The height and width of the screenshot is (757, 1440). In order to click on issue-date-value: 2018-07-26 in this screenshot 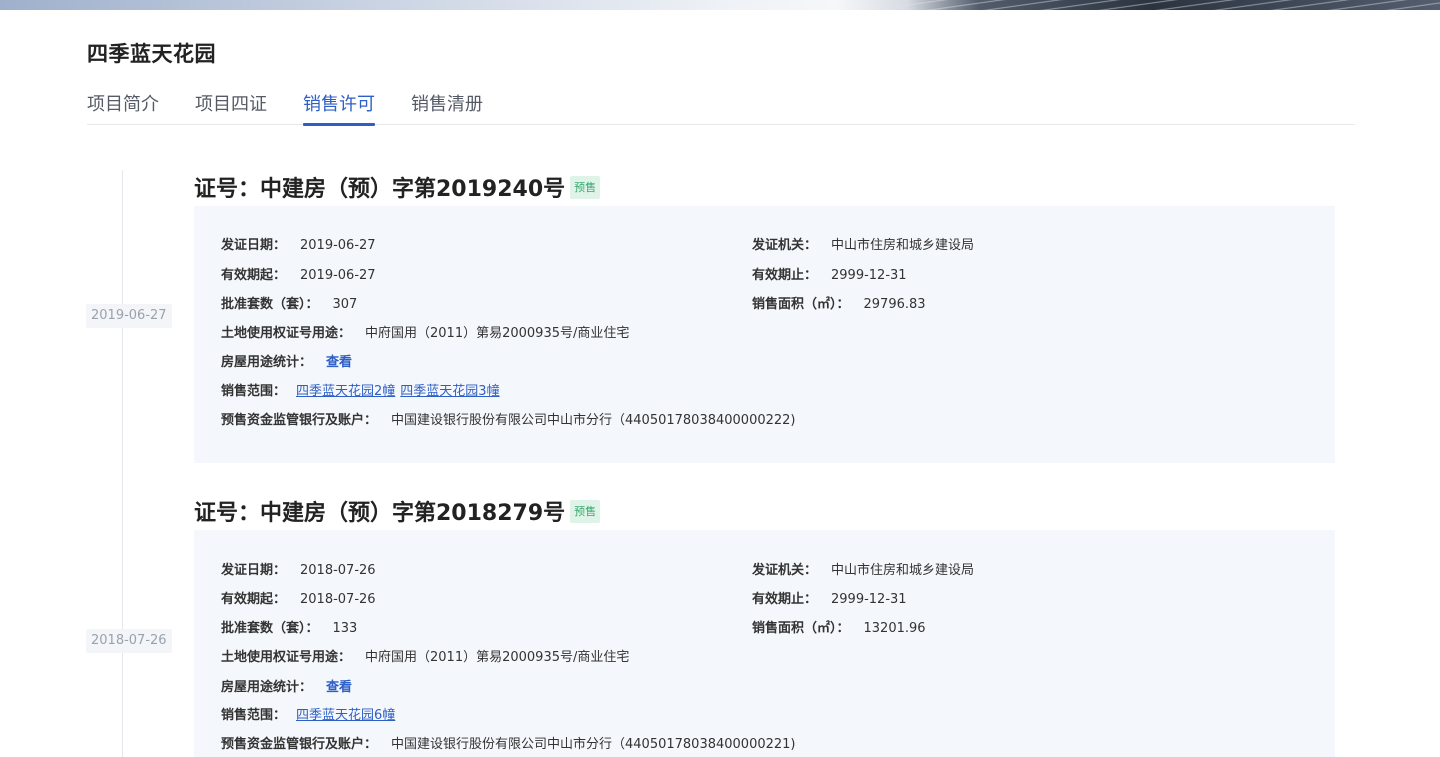, I will do `click(338, 570)`.